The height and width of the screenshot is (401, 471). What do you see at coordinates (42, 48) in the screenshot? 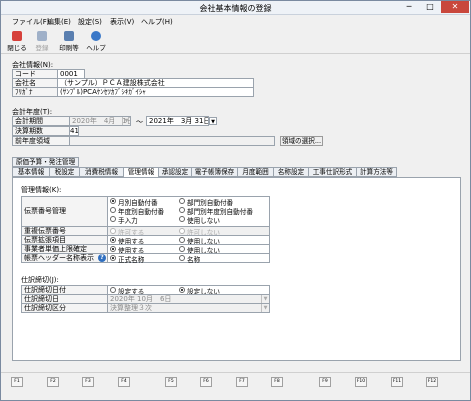
I see `register-tool-label: 登録` at bounding box center [42, 48].